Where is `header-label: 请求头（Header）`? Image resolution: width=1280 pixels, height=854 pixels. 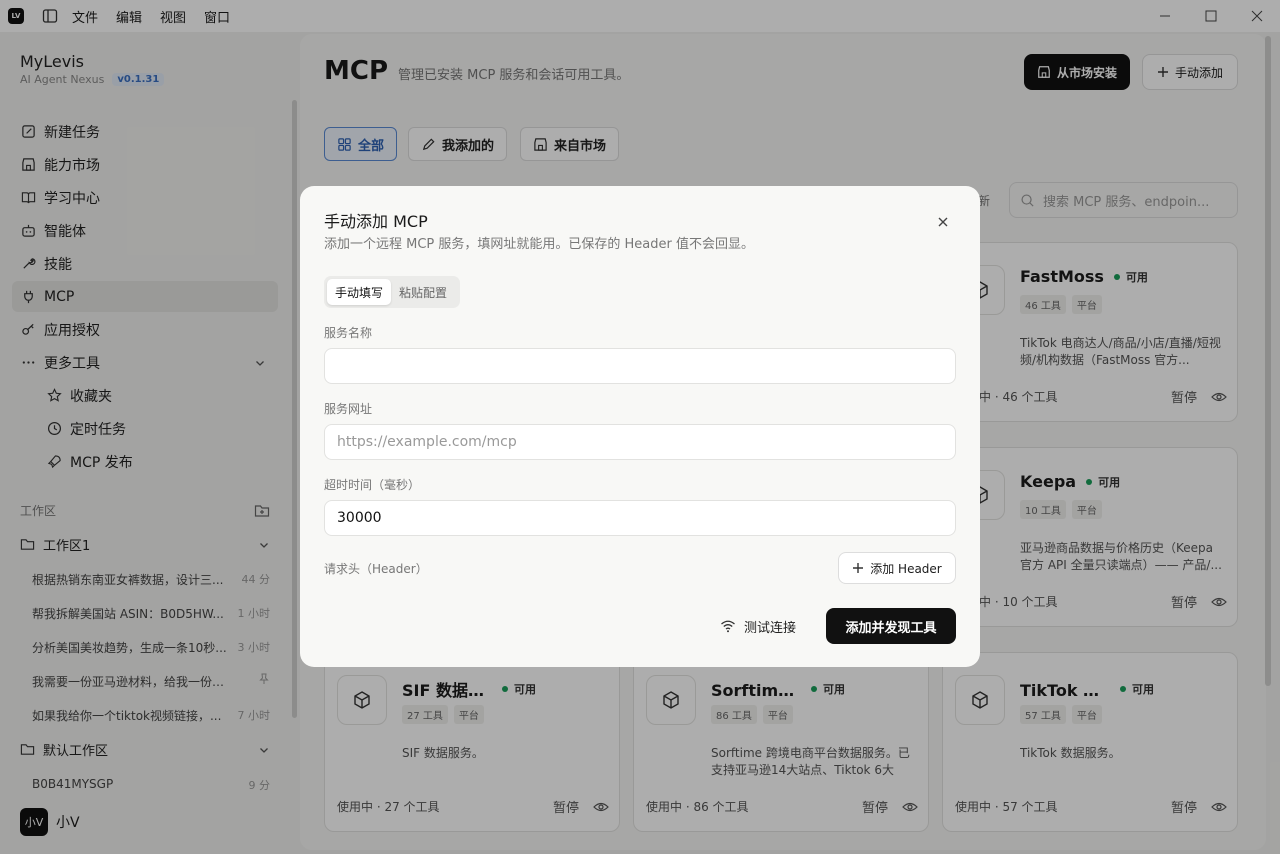 header-label: 请求头（Header） is located at coordinates (376, 569).